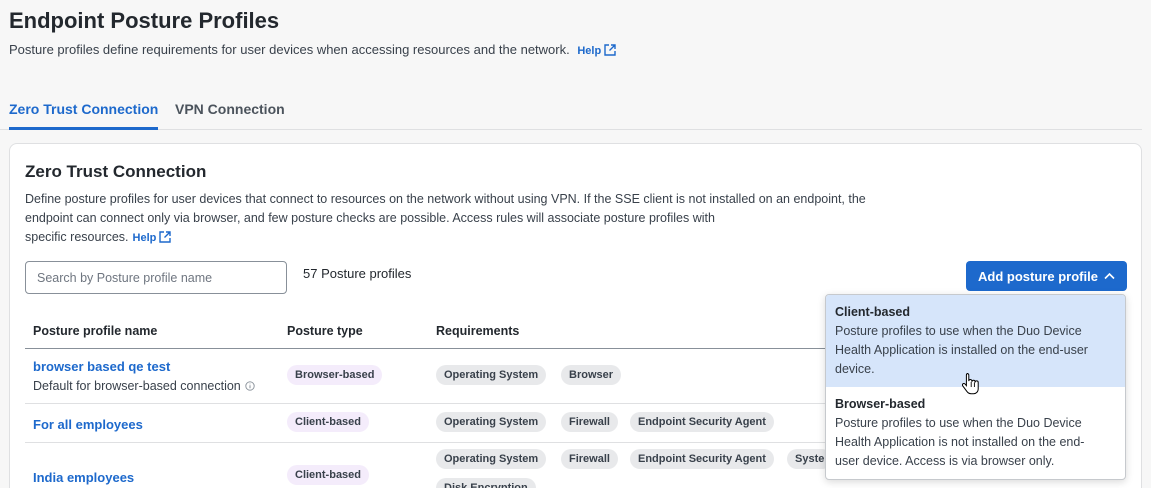 The height and width of the screenshot is (488, 1151). Describe the element at coordinates (357, 273) in the screenshot. I see `profile-count: 57 Posture profiles` at that location.